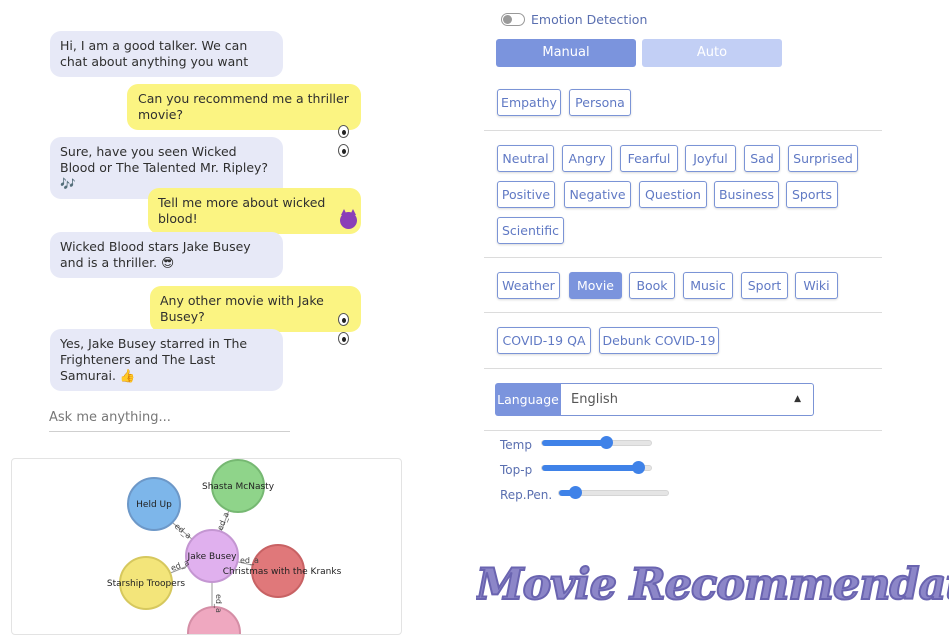 The height and width of the screenshot is (635, 949). What do you see at coordinates (566, 53) in the screenshot?
I see `manual-mode-button: Manual` at bounding box center [566, 53].